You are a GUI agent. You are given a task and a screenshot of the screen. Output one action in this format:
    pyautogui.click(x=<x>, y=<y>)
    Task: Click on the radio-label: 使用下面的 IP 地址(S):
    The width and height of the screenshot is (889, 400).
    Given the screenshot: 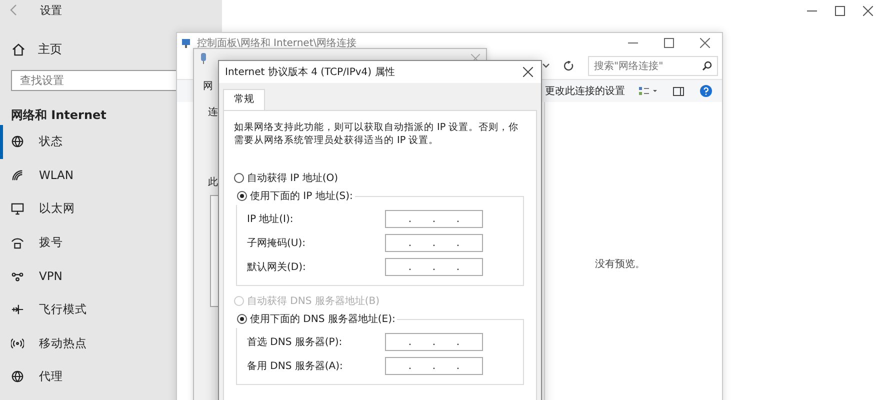 What is the action you would take?
    pyautogui.click(x=301, y=196)
    